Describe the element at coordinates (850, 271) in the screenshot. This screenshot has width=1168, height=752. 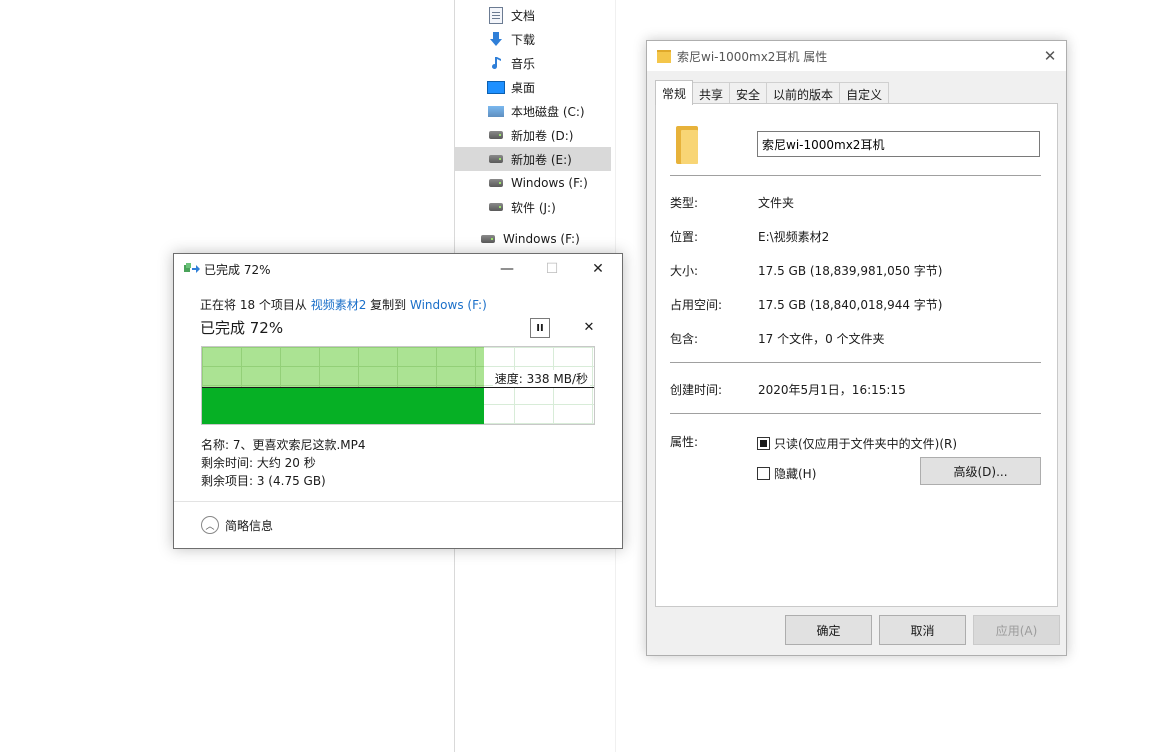
I see `size-value: 17.5 GB (18,839,981,050 字节)` at that location.